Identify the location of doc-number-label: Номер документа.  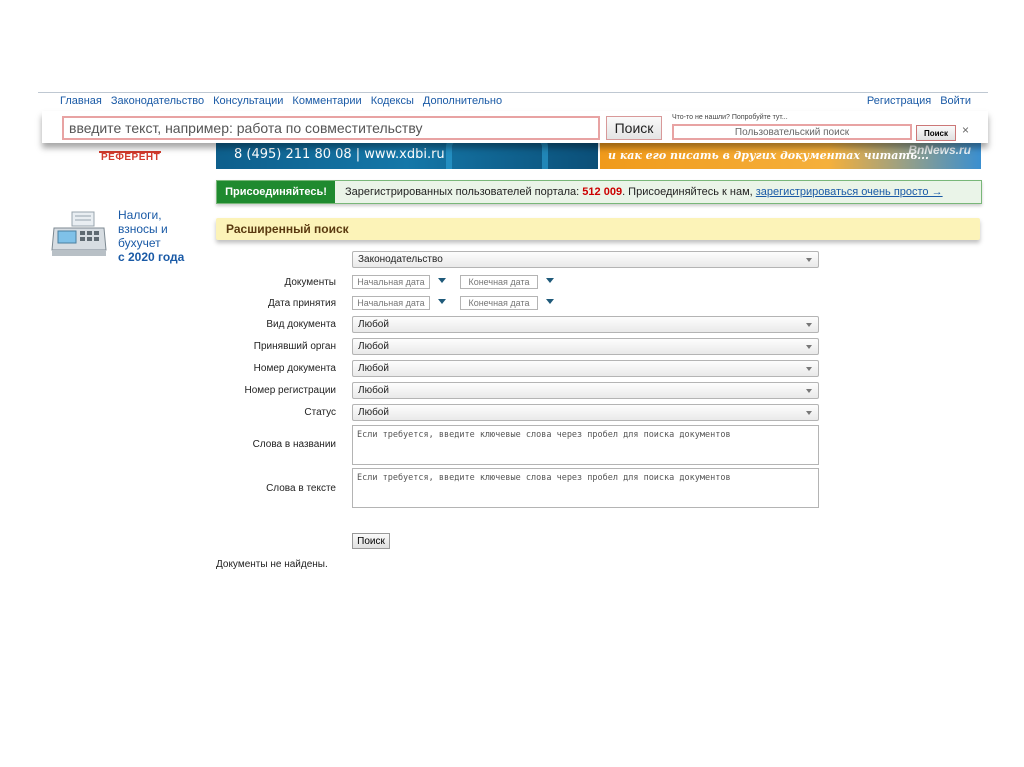
(294, 368).